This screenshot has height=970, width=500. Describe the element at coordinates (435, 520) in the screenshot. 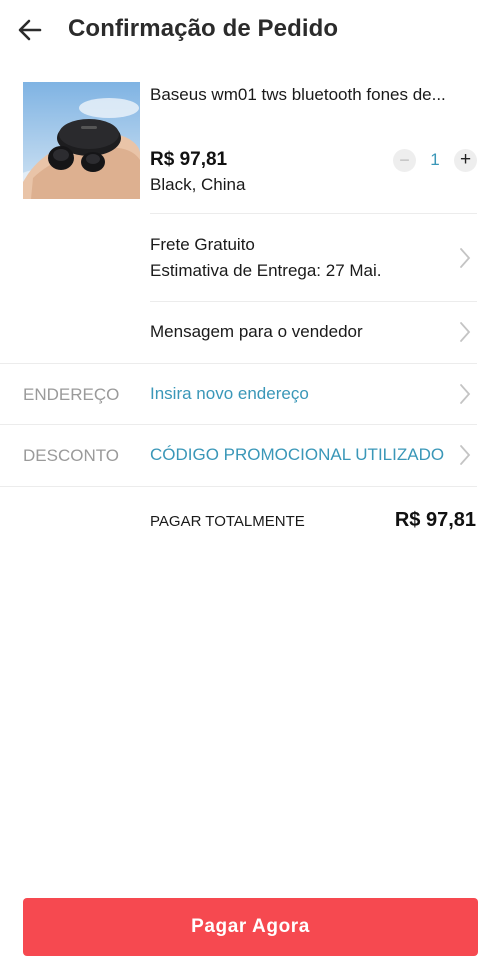

I see `total-value: R$ 97,81` at that location.